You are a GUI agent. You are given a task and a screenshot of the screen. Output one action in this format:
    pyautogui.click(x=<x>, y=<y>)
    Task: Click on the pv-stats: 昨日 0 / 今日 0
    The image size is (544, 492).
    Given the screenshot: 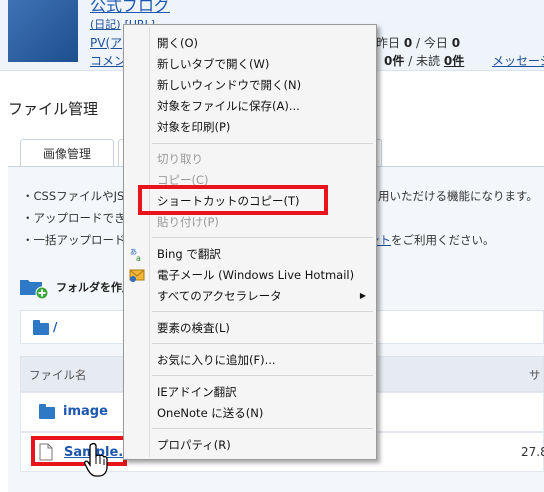 What is the action you would take?
    pyautogui.click(x=418, y=42)
    